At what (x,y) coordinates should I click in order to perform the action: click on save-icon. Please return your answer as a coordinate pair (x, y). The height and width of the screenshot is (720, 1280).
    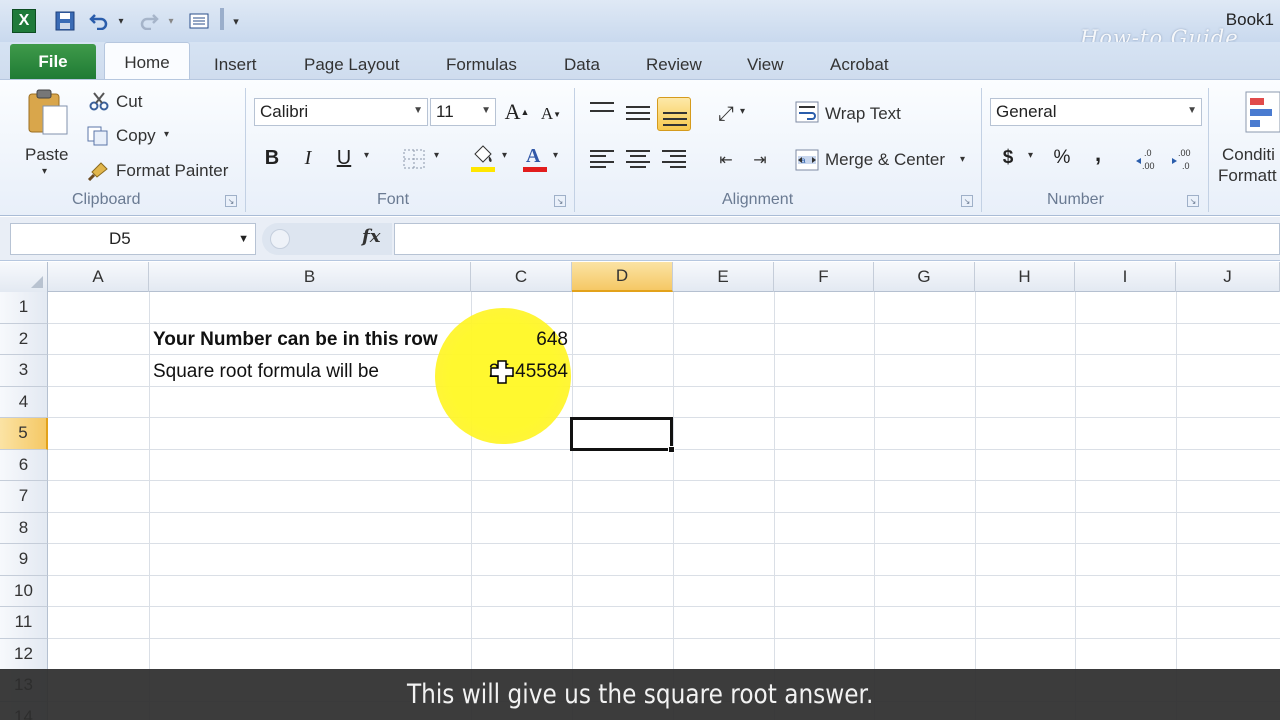
    Looking at the image, I should click on (65, 21).